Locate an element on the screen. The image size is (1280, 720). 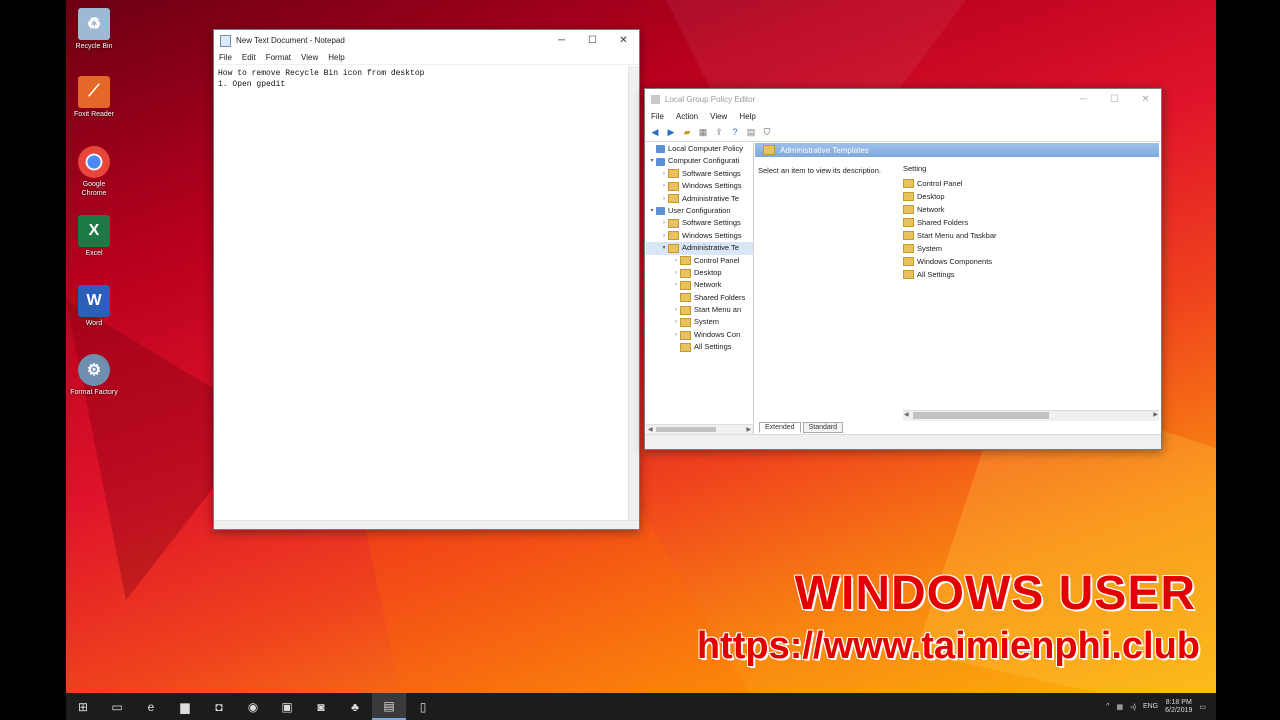
desktop-icon-foxit-reader: ⟋ Foxit Reader is located at coordinates (94, 97).